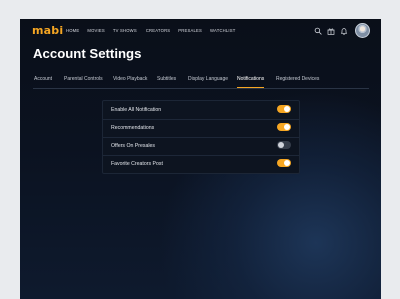 This screenshot has width=400, height=299. What do you see at coordinates (251, 82) in the screenshot?
I see `tab-notifications: Notifications` at bounding box center [251, 82].